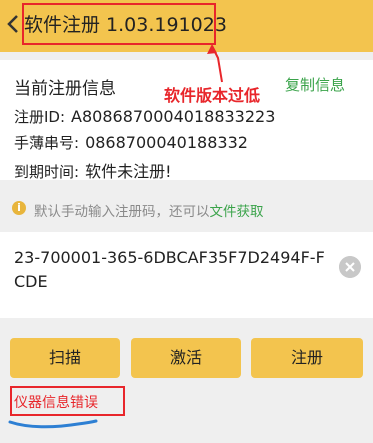 Image resolution: width=373 pixels, height=443 pixels. I want to click on device-serial-label: 手薄串号:, so click(47, 143).